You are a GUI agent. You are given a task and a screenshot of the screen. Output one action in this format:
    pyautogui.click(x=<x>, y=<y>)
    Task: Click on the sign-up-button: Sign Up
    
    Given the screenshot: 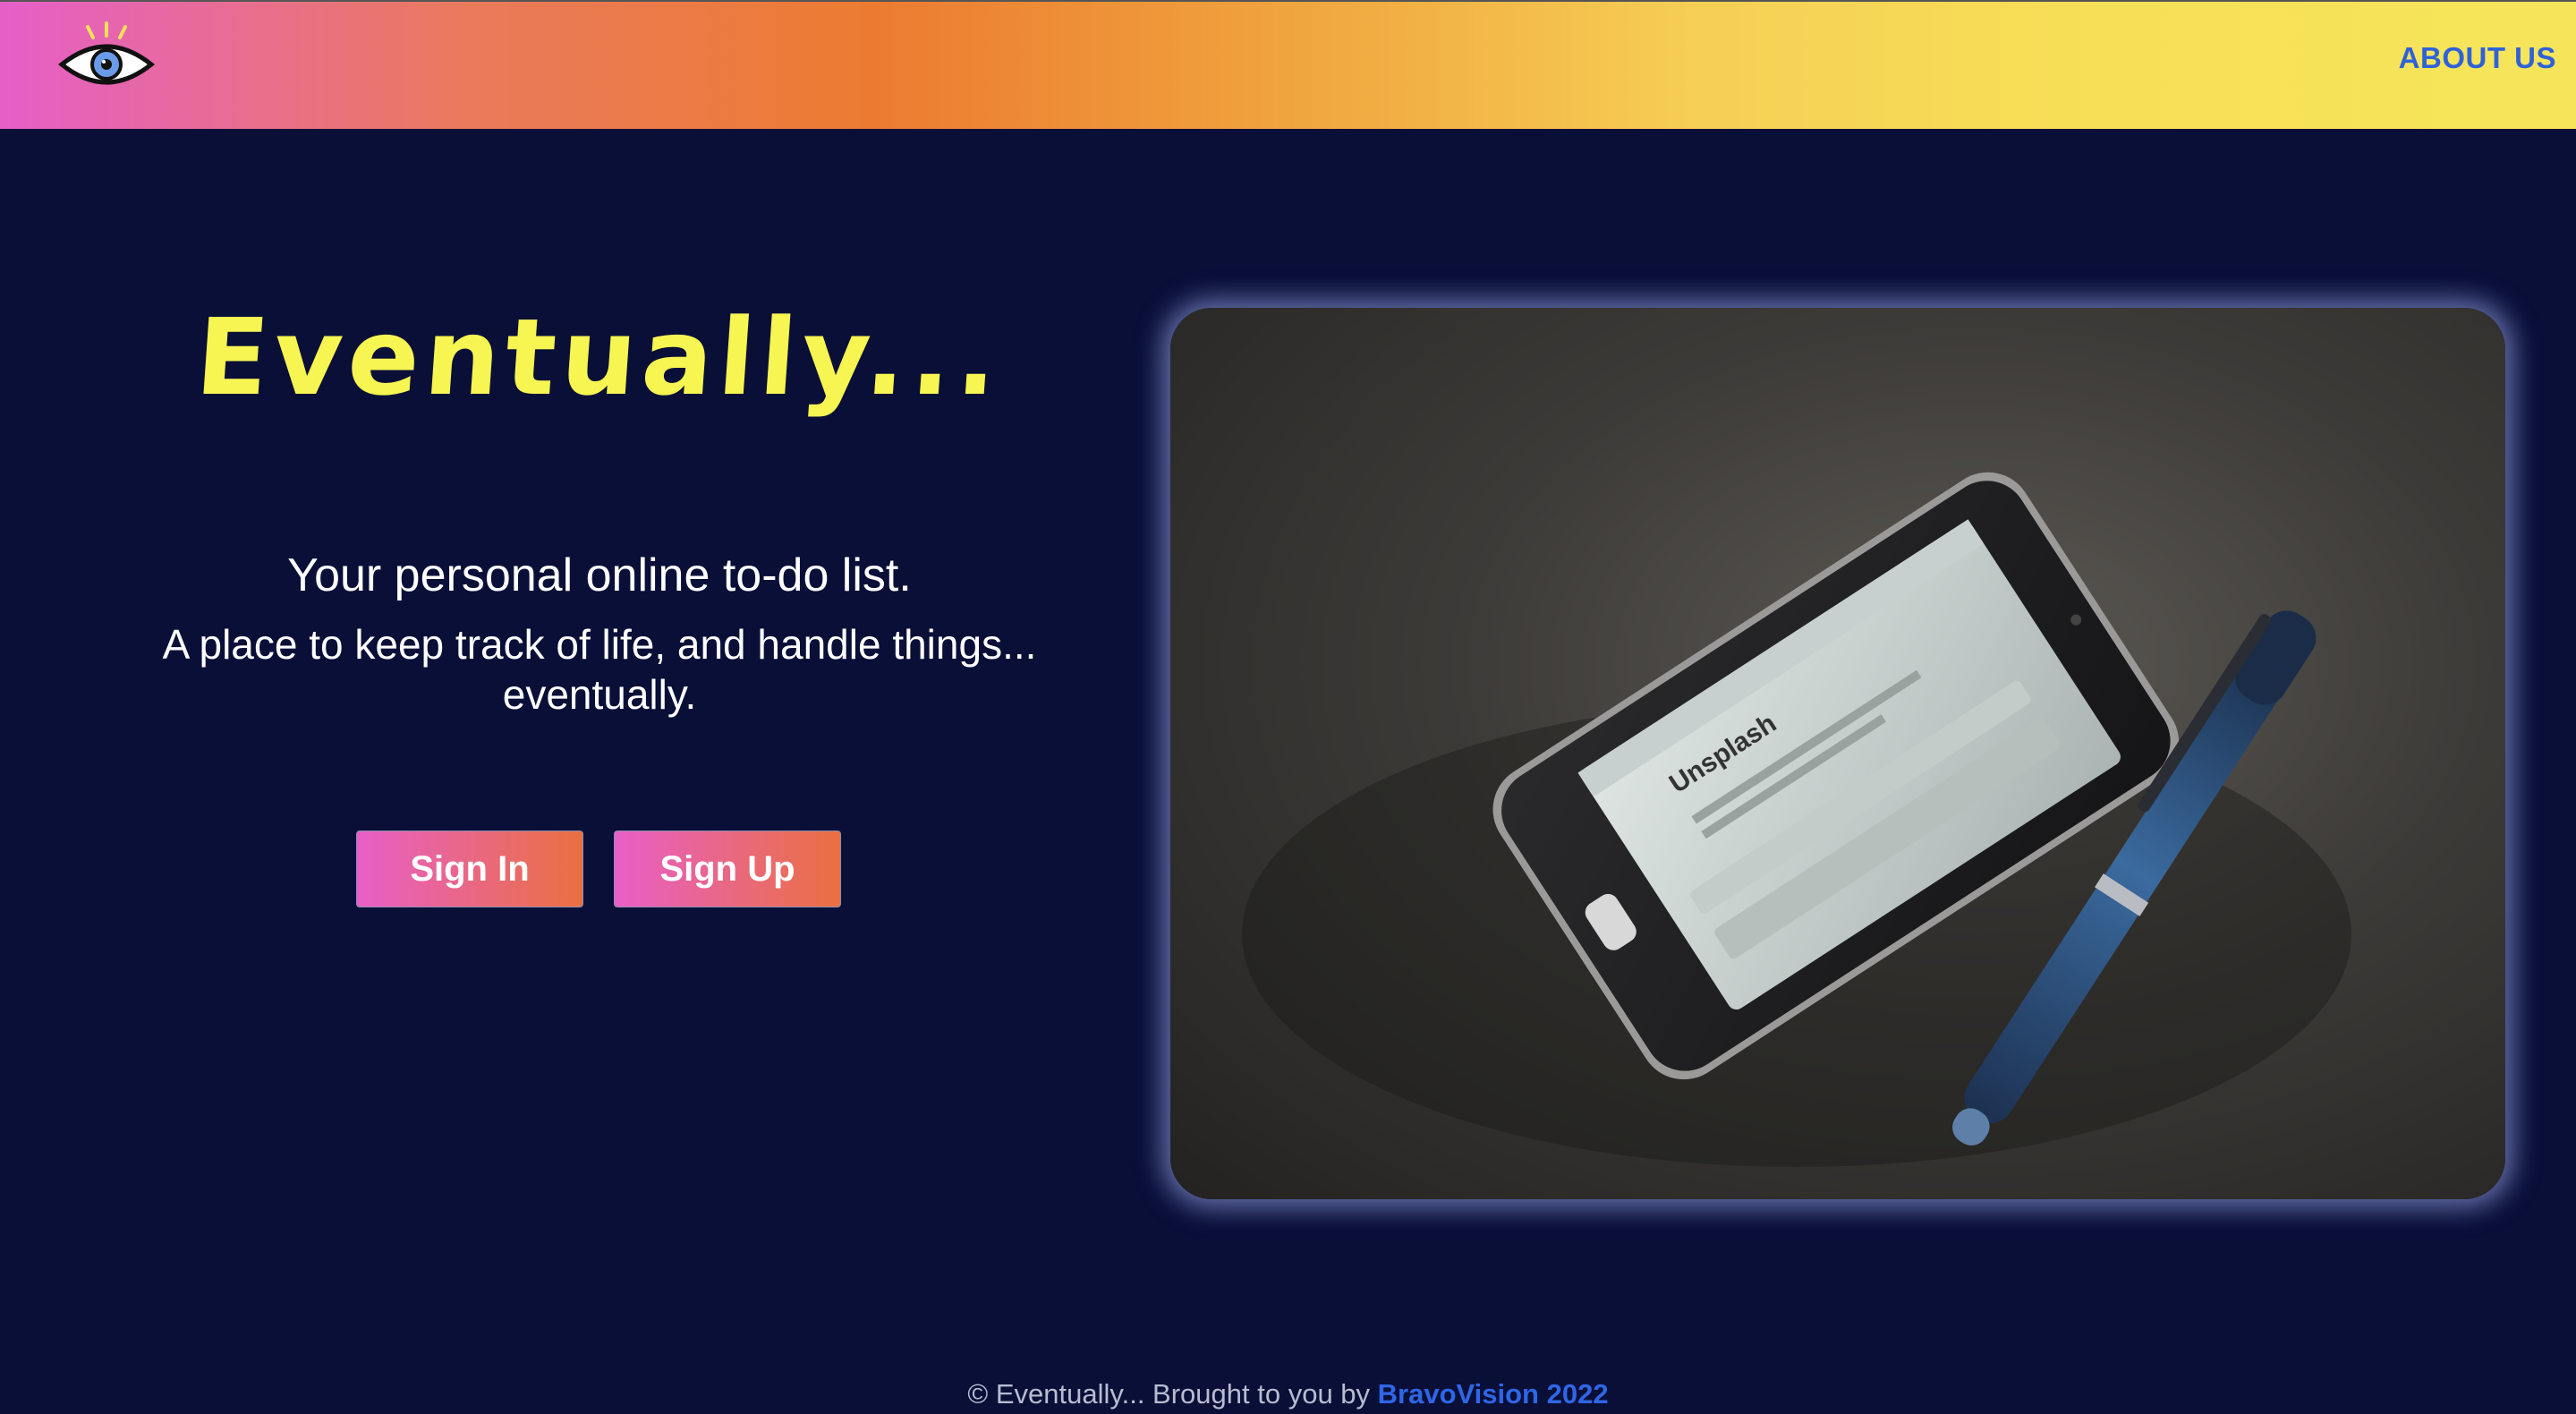 What is the action you would take?
    pyautogui.click(x=727, y=869)
    